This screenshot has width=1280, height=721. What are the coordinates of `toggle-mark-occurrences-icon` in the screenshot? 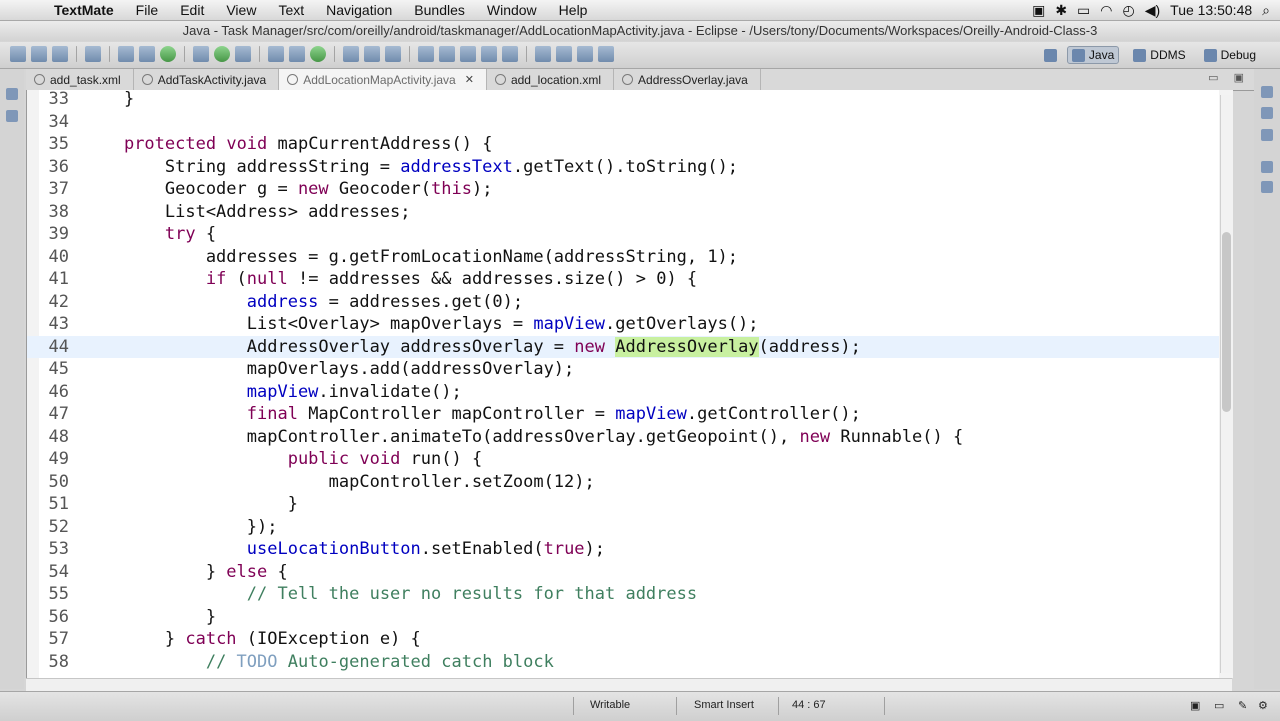 It's located at (426, 54).